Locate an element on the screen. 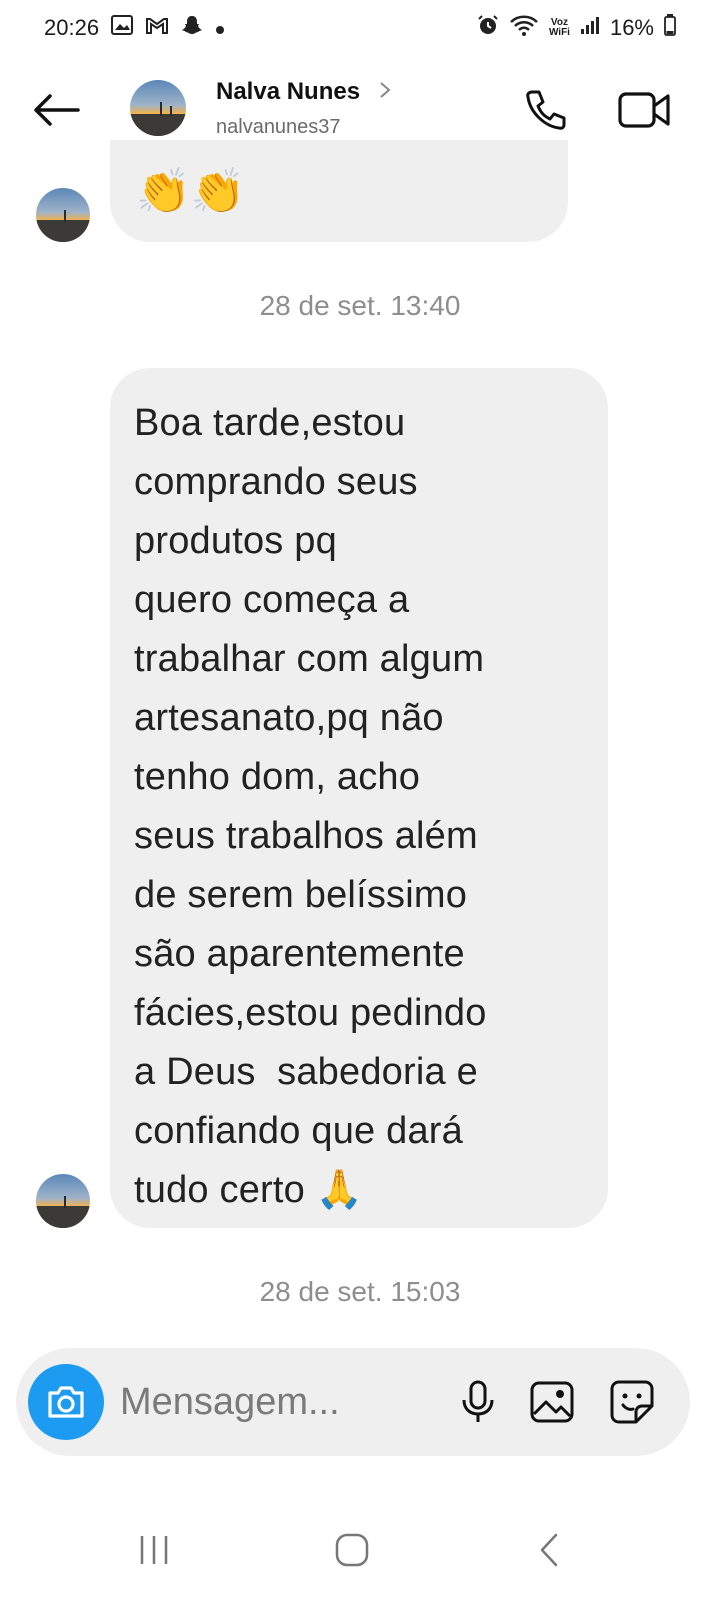 This screenshot has width=720, height=1600. recent-apps-button is located at coordinates (154, 1550).